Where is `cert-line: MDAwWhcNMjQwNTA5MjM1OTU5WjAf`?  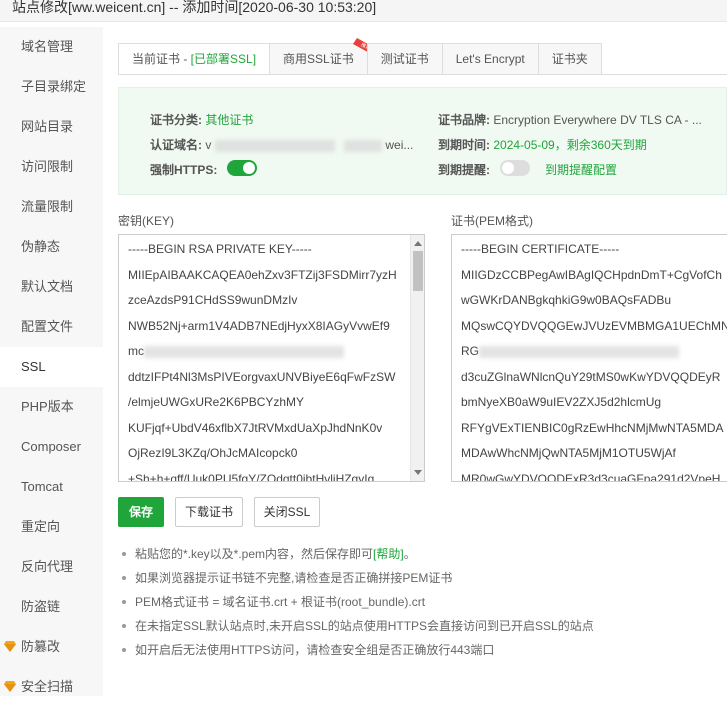
cert-line: MDAwWhcNMjQwNTA5MjM1OTU5WjAf is located at coordinates (568, 453).